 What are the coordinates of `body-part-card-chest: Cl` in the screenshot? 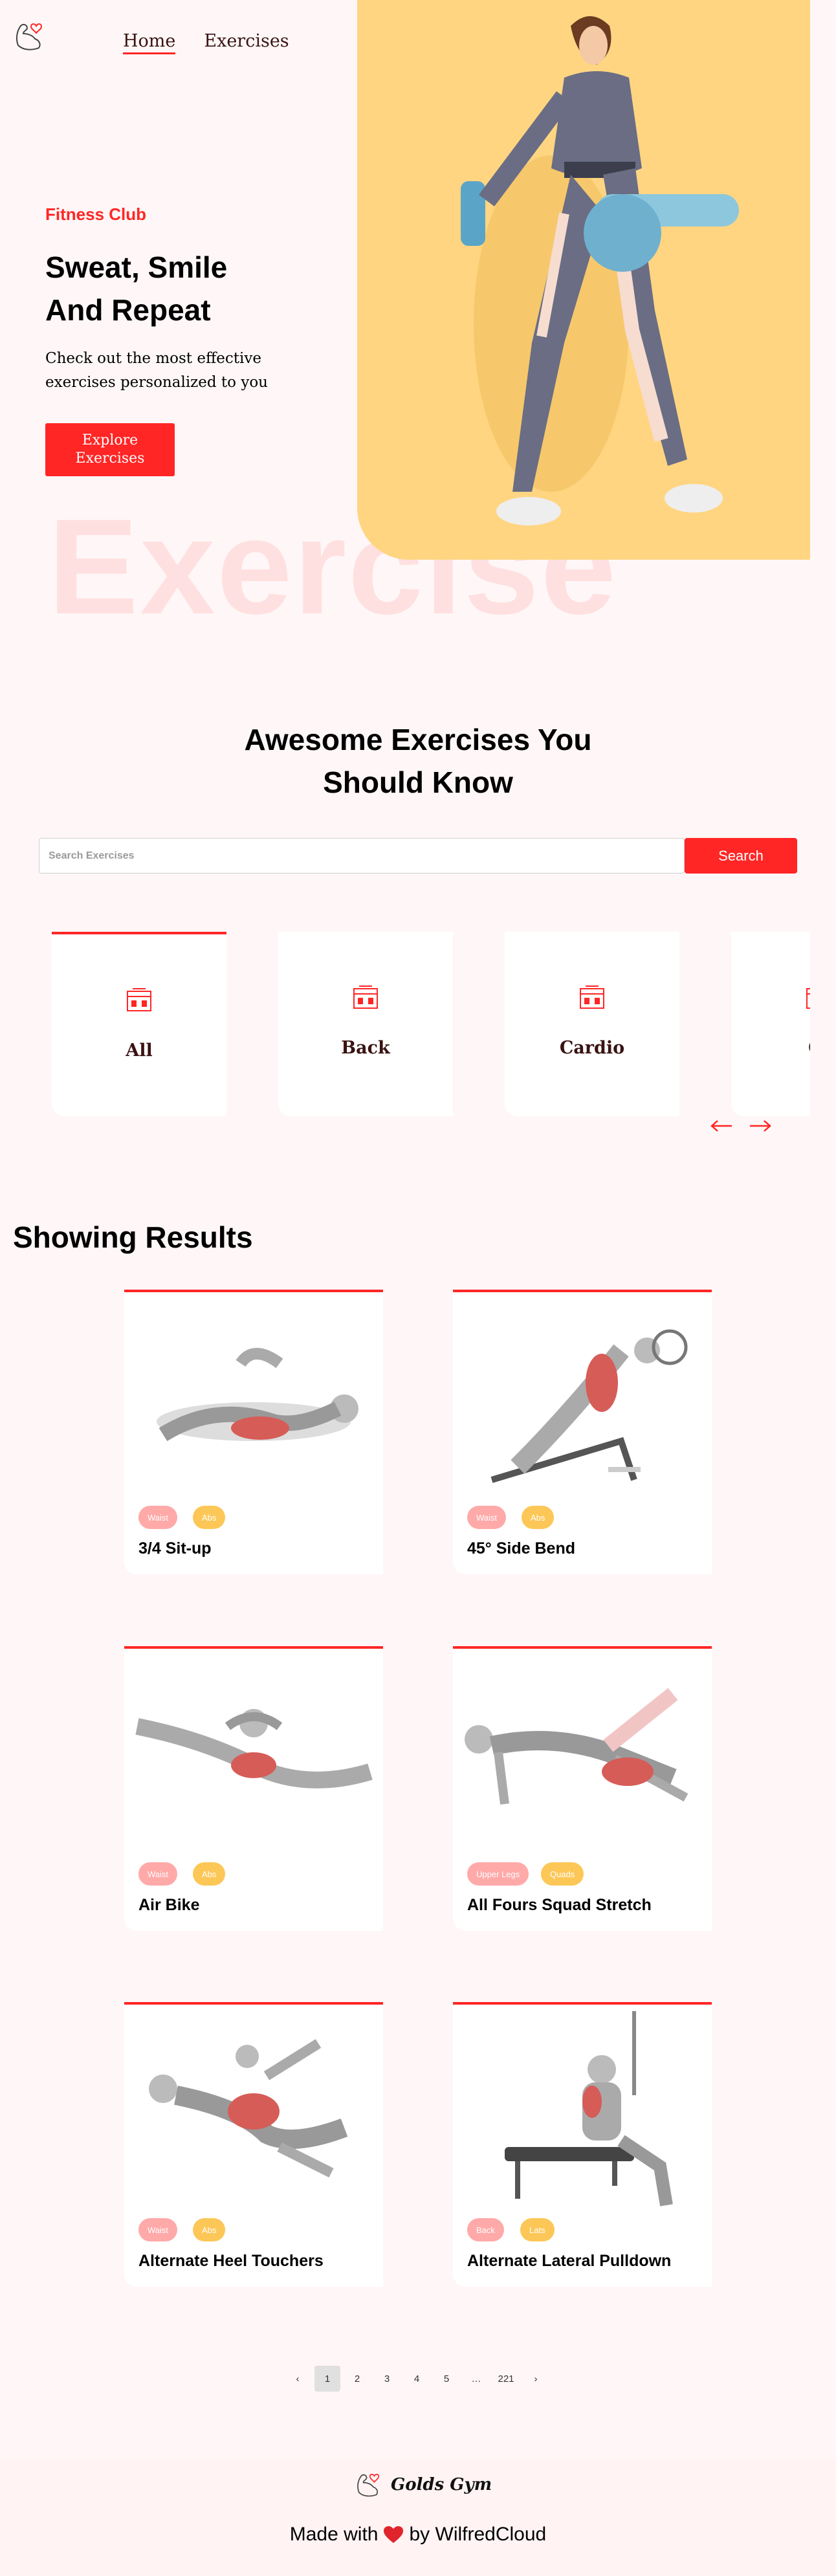 It's located at (770, 1024).